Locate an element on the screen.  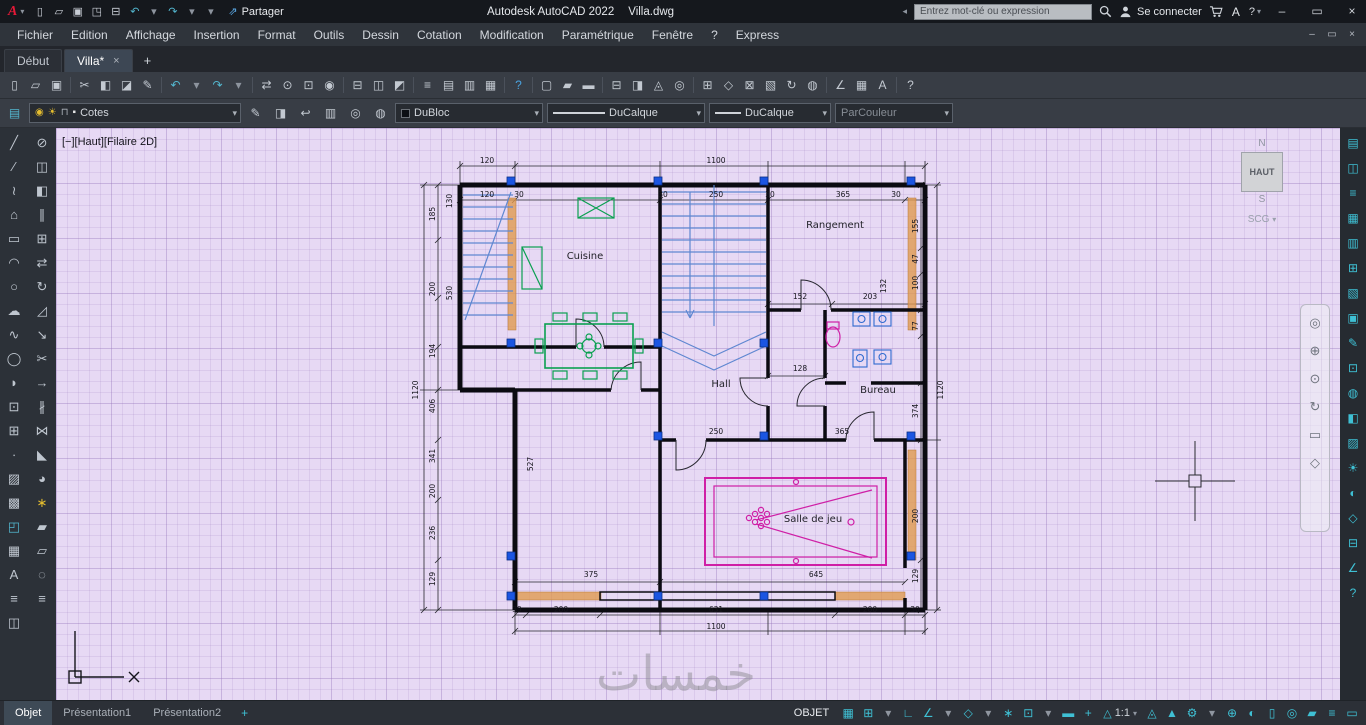
layout-tab: Présentation2 is located at coordinates (187, 713).